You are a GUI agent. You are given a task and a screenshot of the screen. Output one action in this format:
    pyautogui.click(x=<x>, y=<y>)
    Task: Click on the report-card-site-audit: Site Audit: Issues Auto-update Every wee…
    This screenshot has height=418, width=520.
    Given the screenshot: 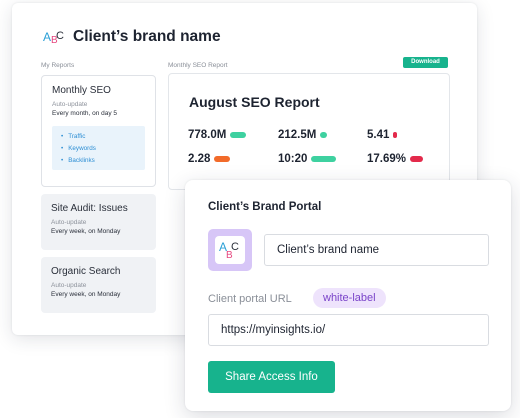 What is the action you would take?
    pyautogui.click(x=98, y=222)
    